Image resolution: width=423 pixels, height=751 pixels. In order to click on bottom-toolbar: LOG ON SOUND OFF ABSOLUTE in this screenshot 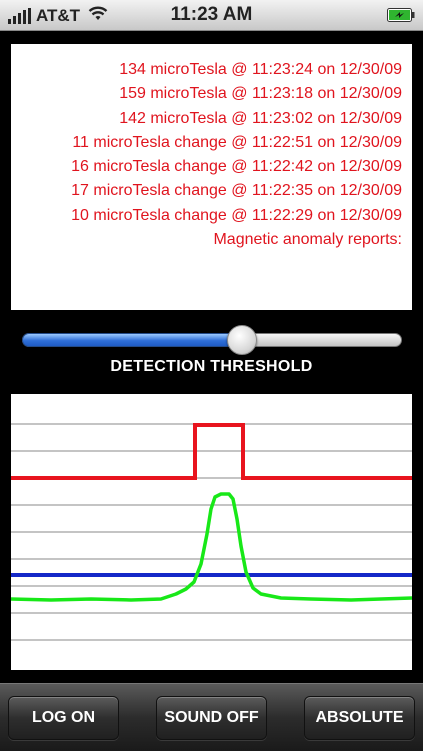, I will do `click(211, 717)`.